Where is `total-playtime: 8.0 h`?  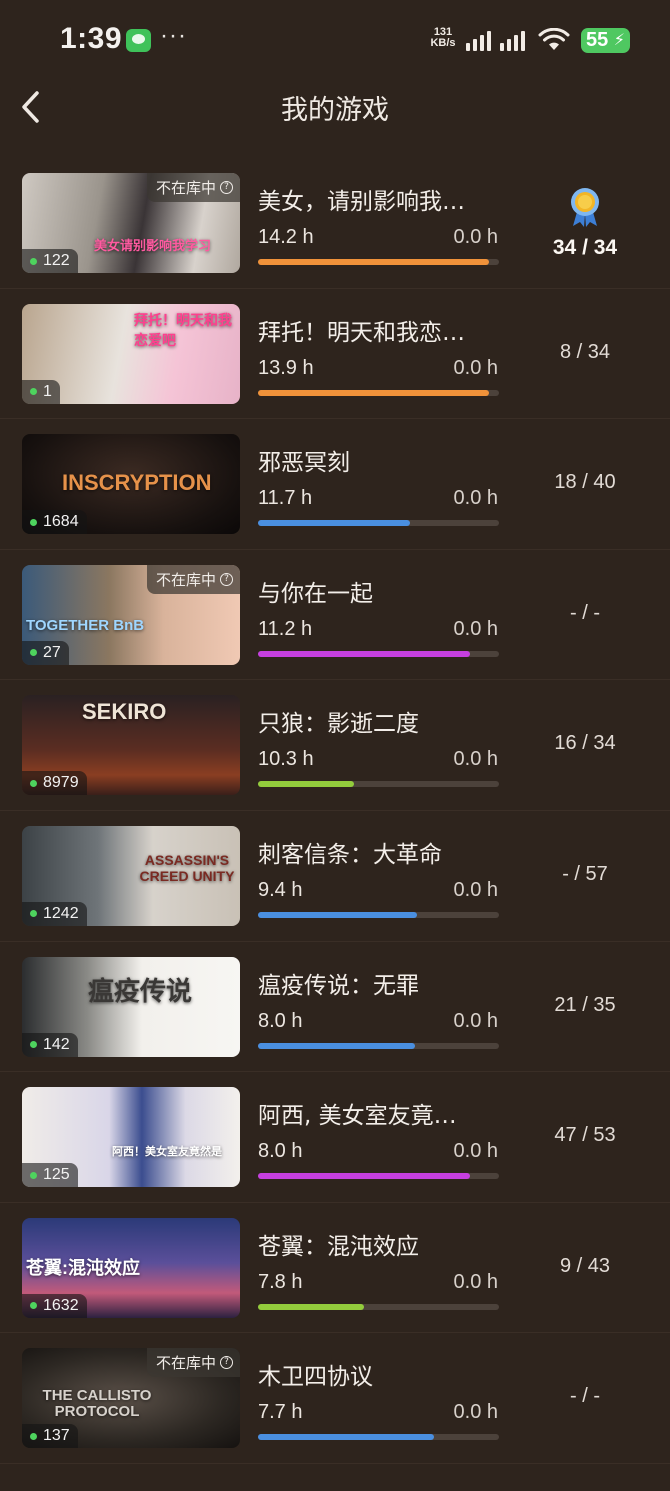
total-playtime: 8.0 h is located at coordinates (280, 1151).